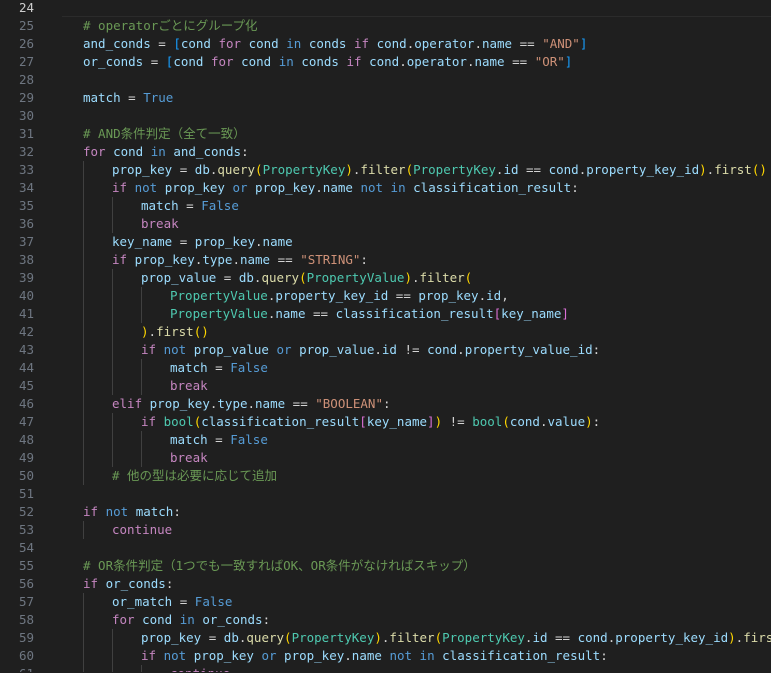  I want to click on line-number: 30, so click(26, 115).